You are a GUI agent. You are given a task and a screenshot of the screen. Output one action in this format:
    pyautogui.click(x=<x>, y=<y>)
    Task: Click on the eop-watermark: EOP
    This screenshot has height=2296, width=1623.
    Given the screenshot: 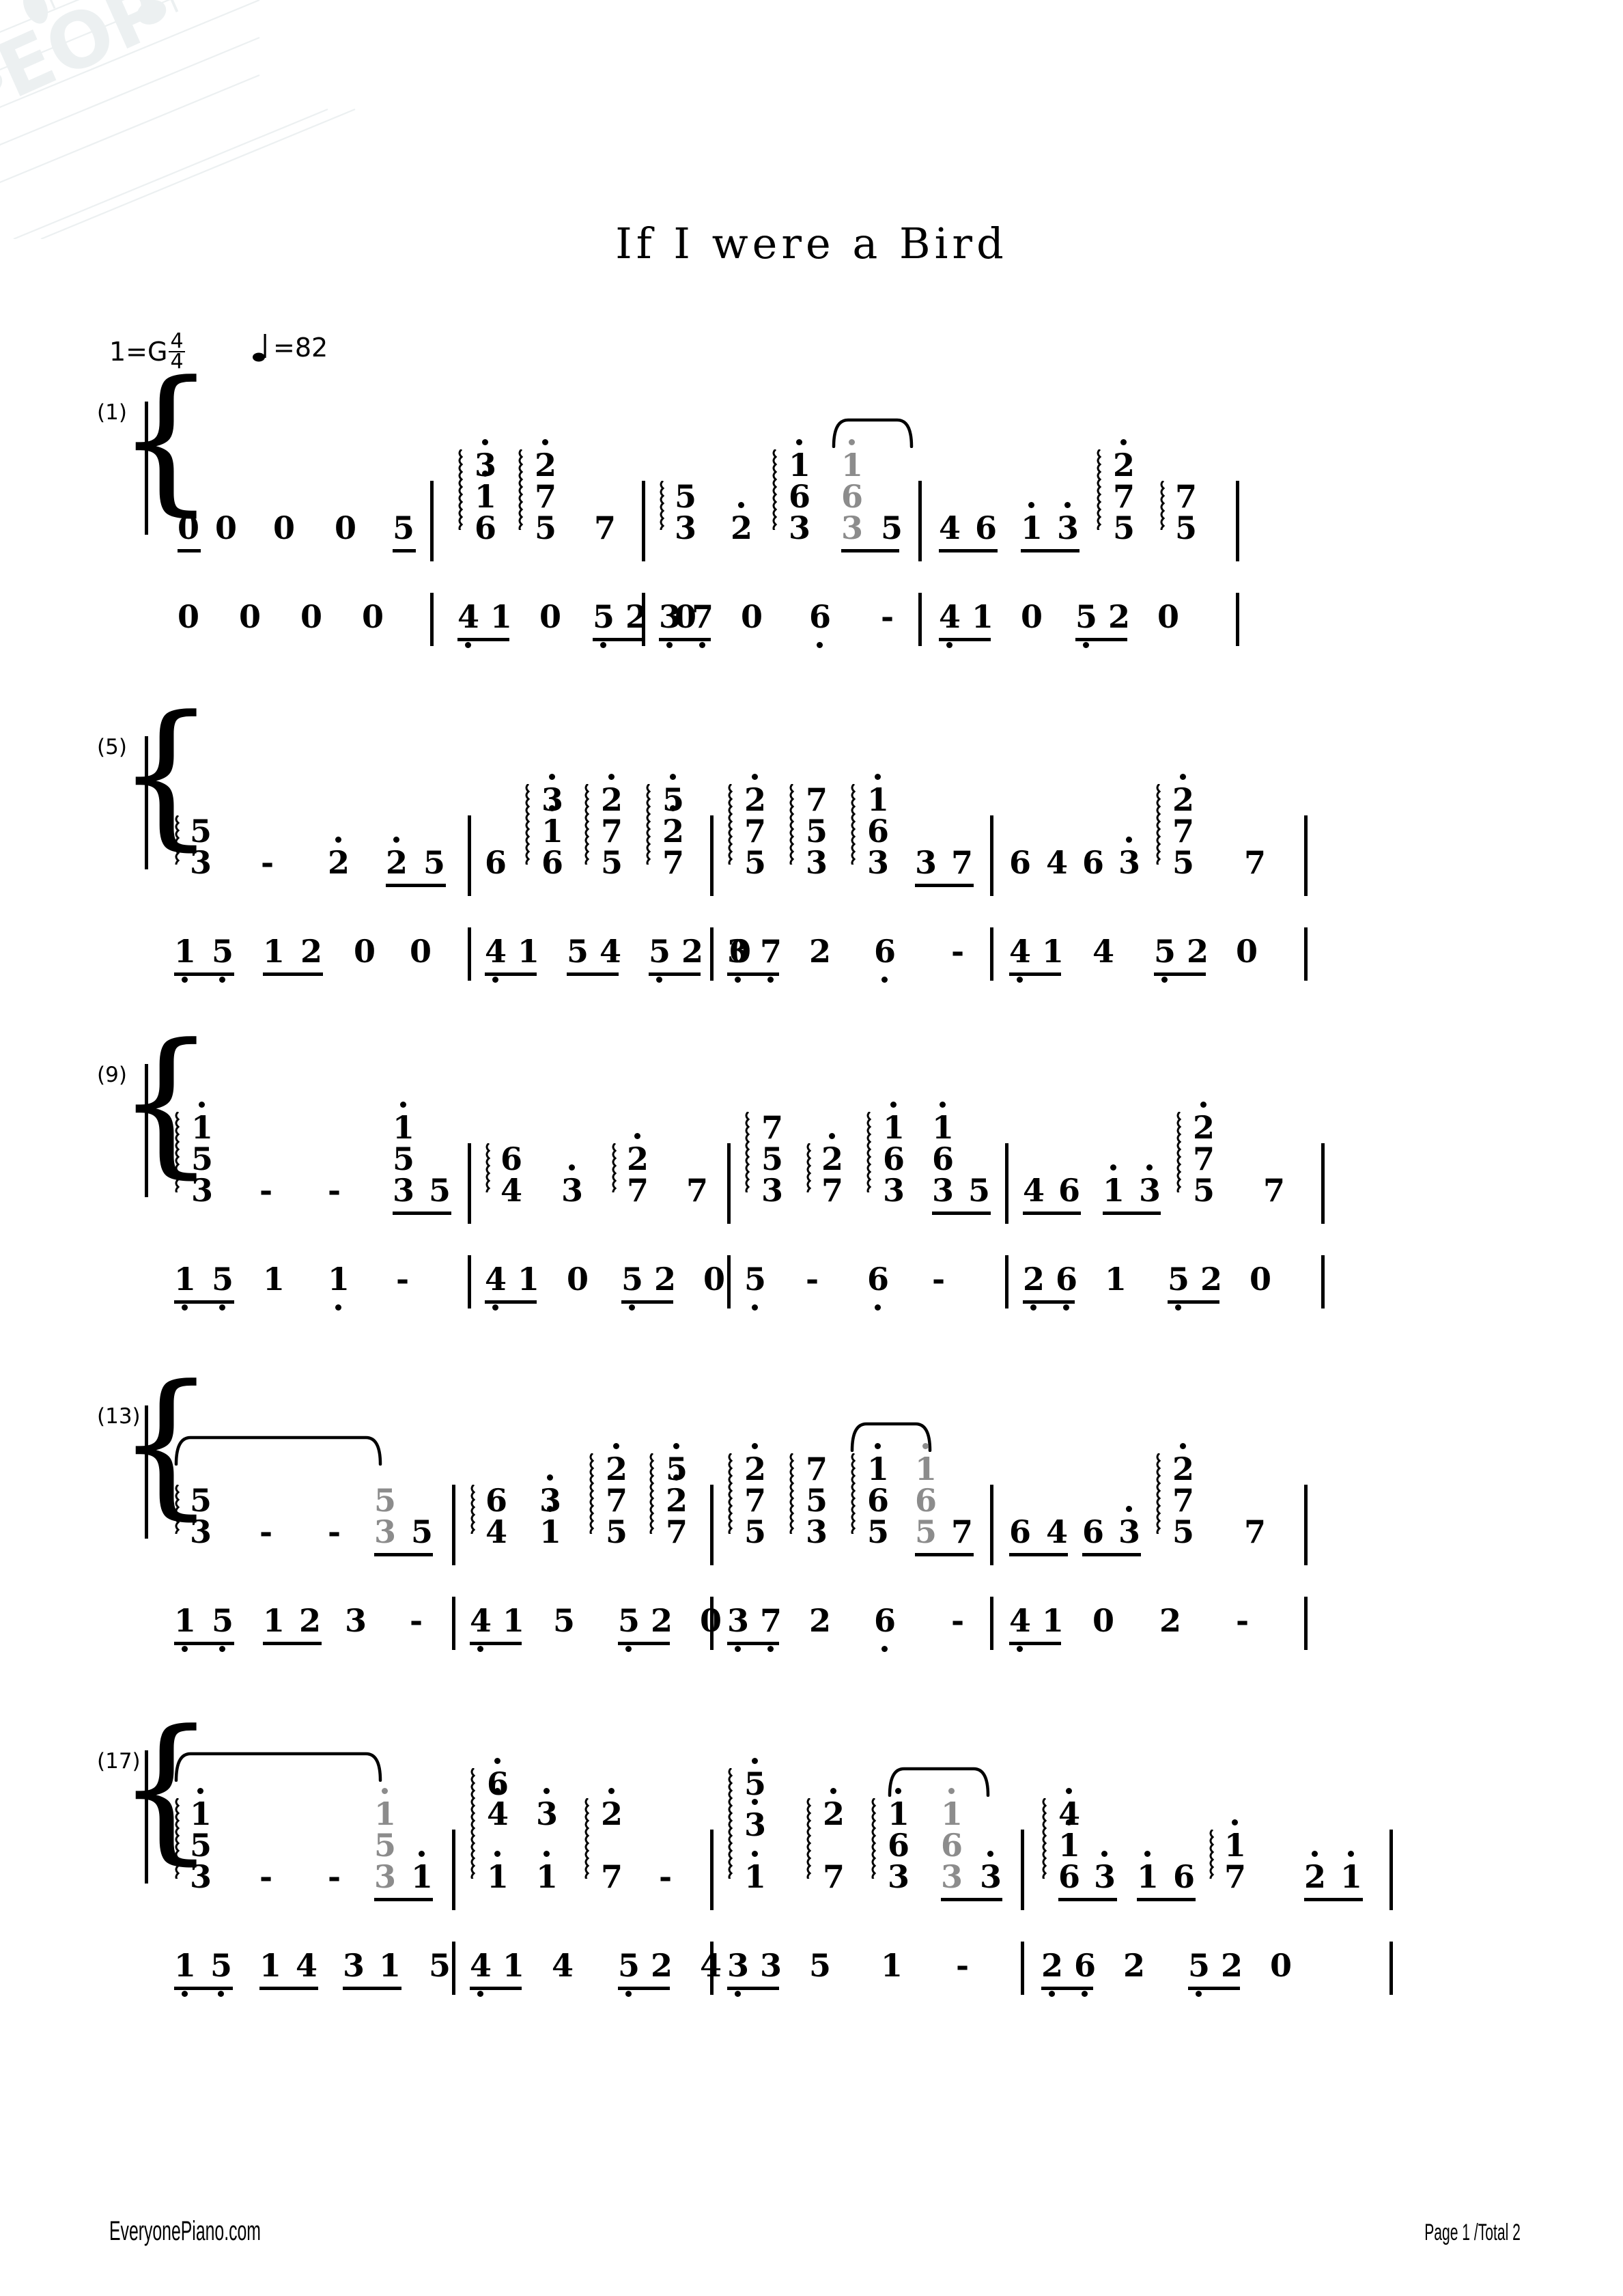 What is the action you would take?
    pyautogui.click(x=178, y=119)
    